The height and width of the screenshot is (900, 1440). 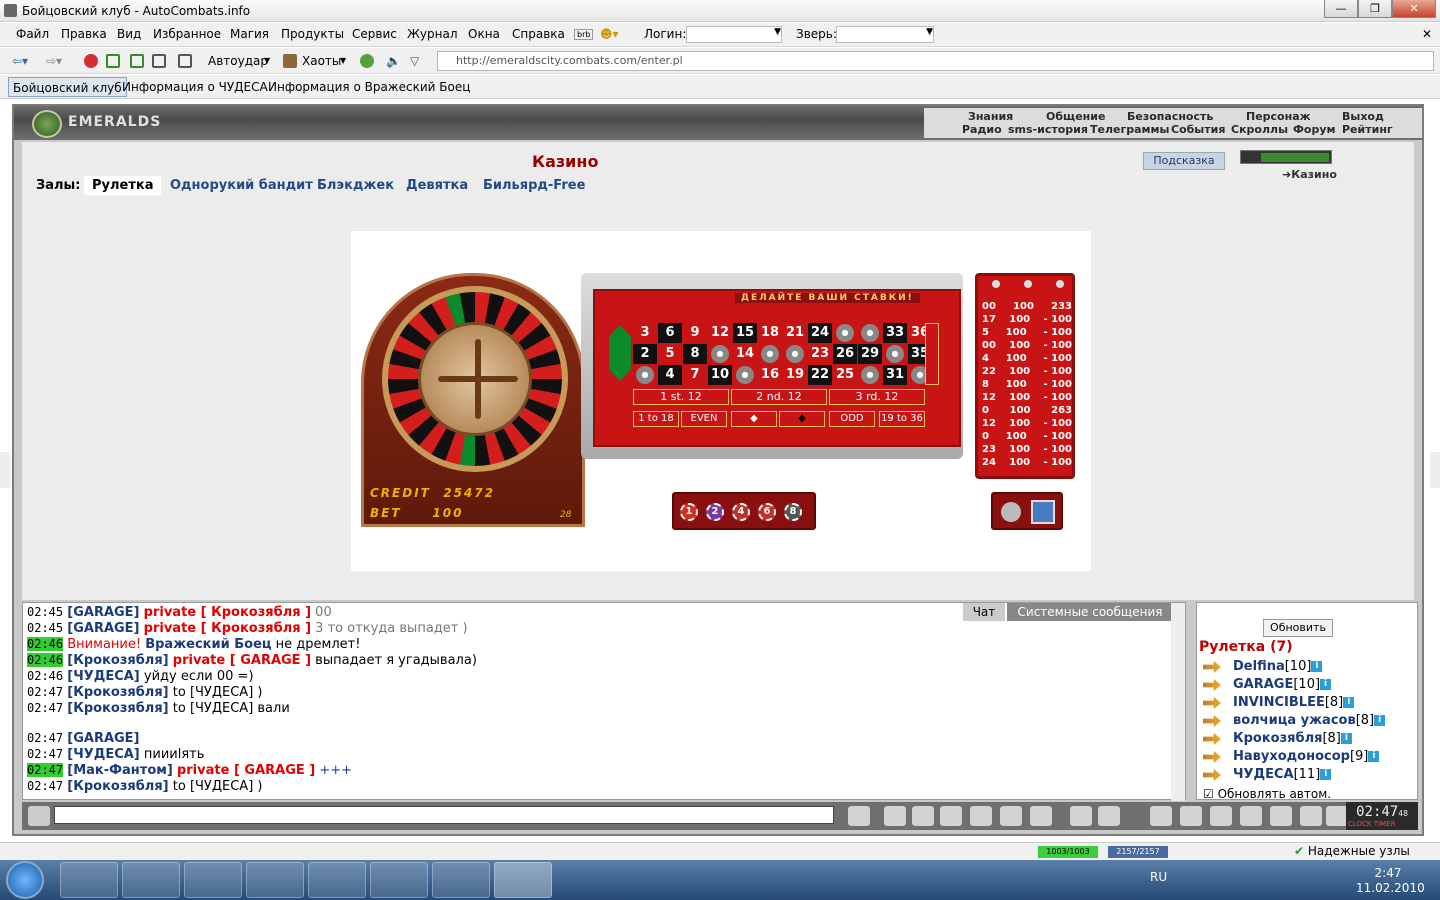 I want to click on user-name: GARAGE, so click(x=1263, y=684).